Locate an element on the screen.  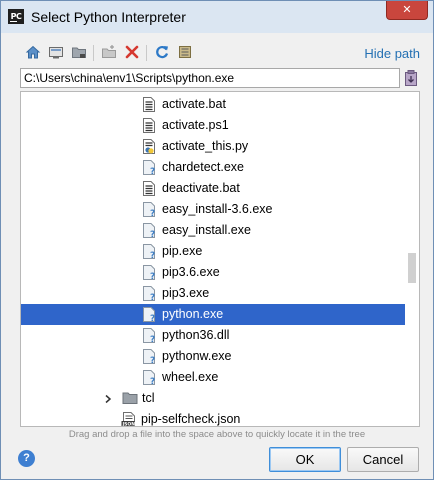
window-title: Select Python Interpreter is located at coordinates (108, 17).